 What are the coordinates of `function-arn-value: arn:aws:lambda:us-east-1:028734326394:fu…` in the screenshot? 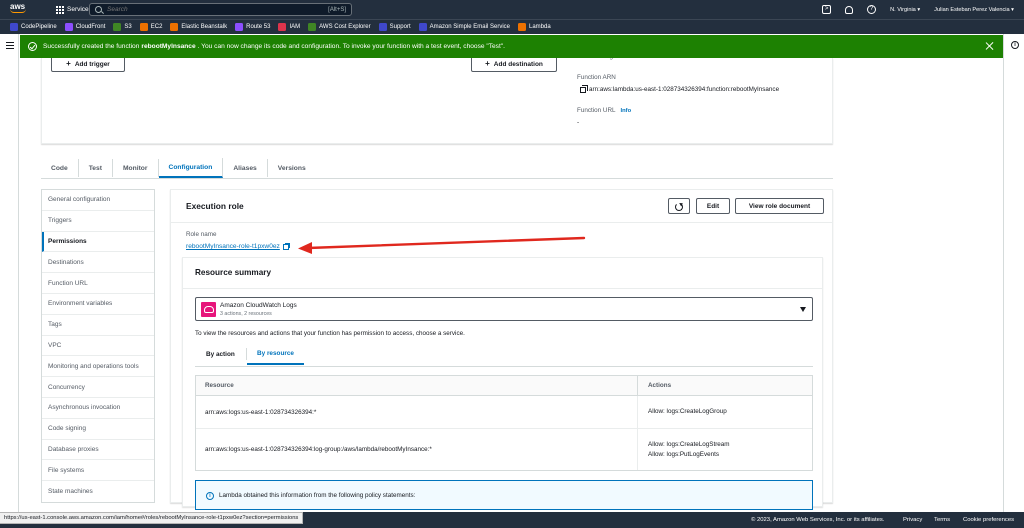 It's located at (679, 88).